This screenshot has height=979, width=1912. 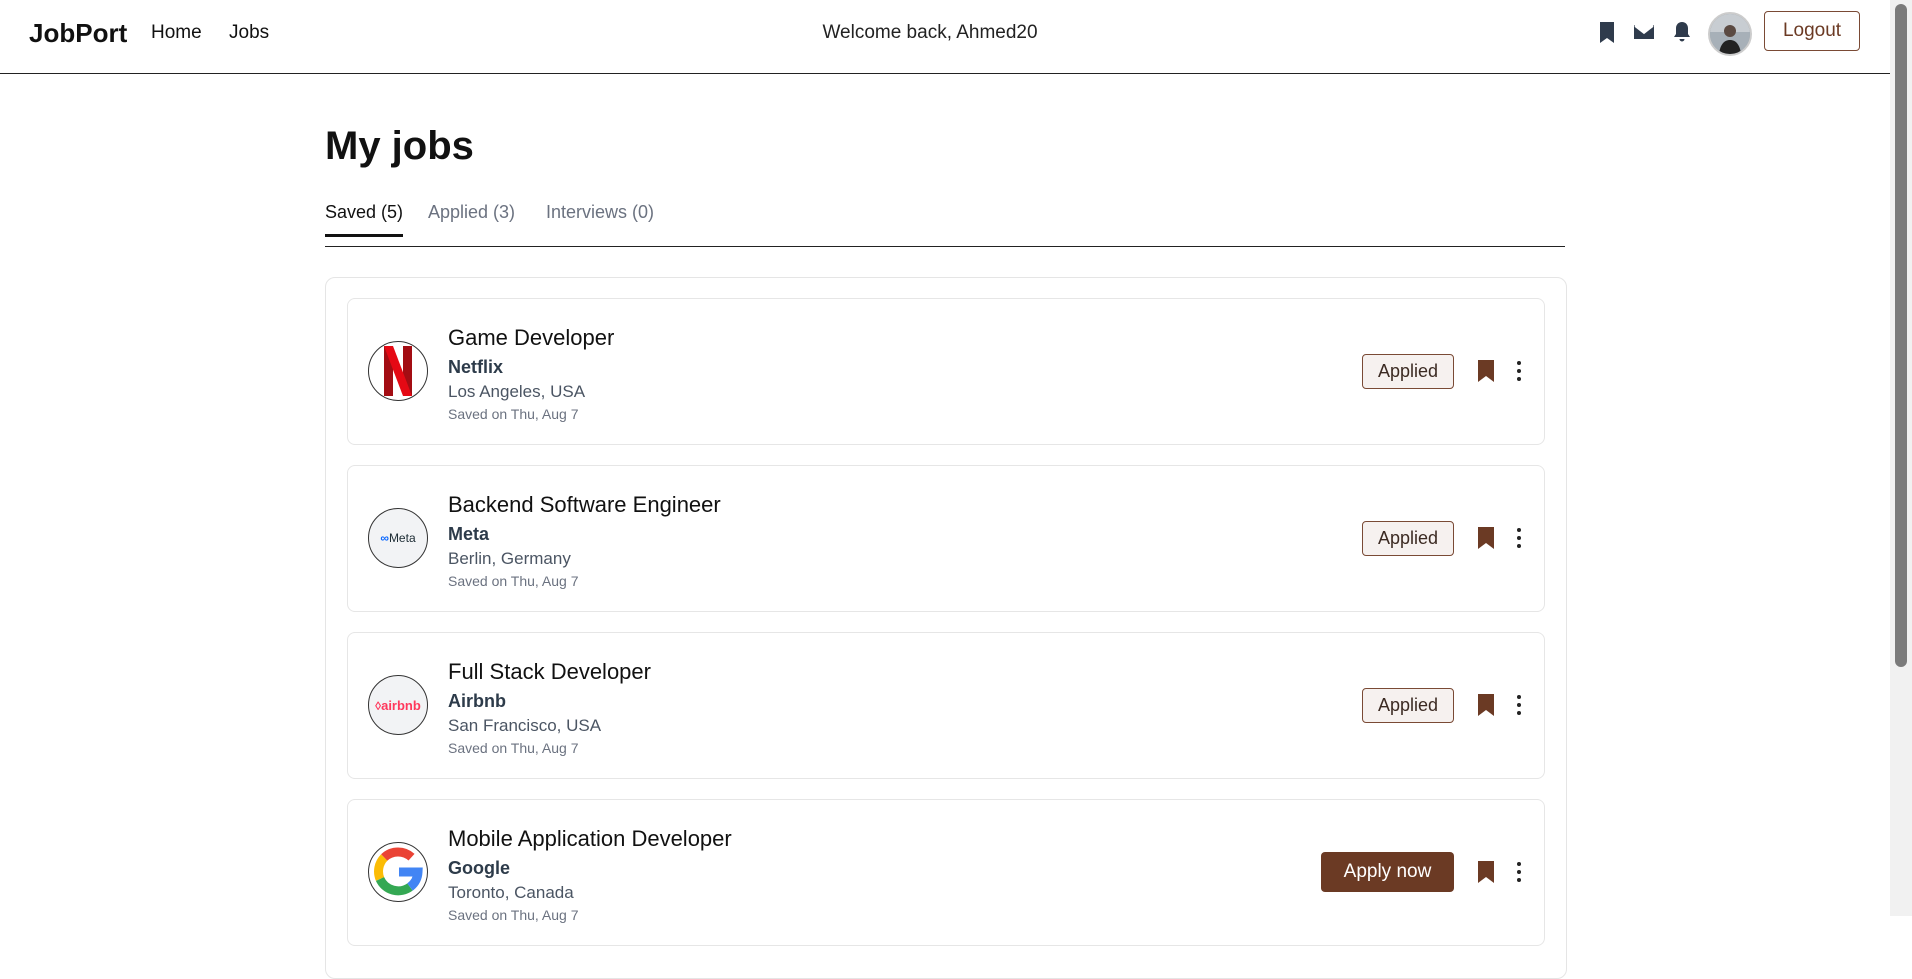 I want to click on job-location: Berlin, Germany, so click(x=509, y=558).